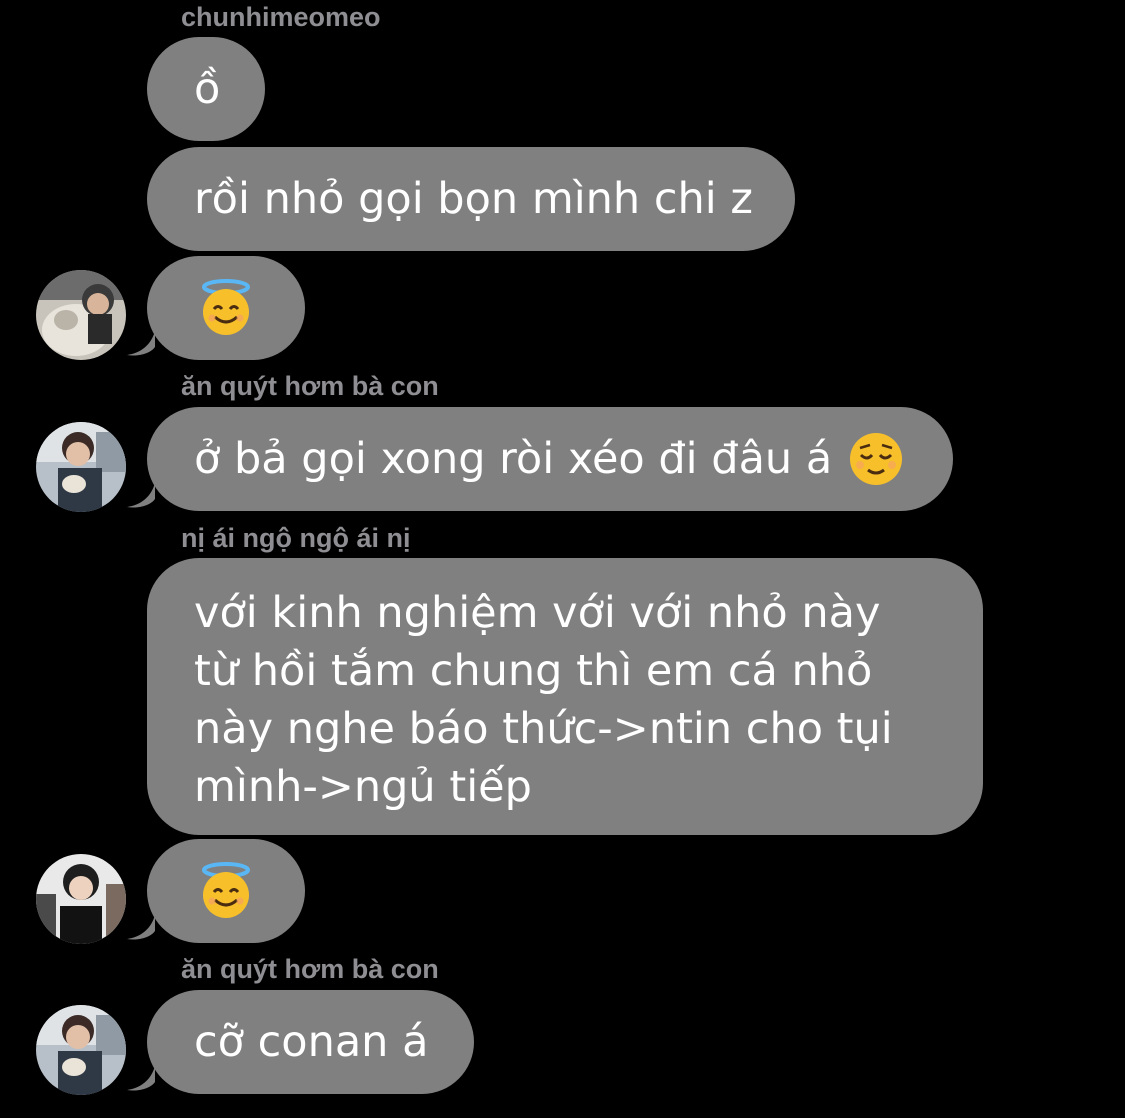 This screenshot has height=1118, width=1125. Describe the element at coordinates (296, 538) in the screenshot. I see `sender-name: nị ái ngộ ngộ ái nị` at that location.